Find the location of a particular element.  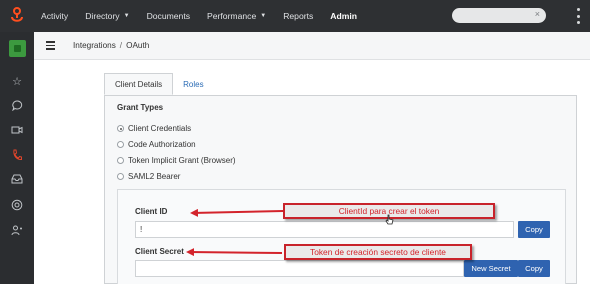

grant-token-implicit: Token Implicit Grant (Browser) is located at coordinates (176, 160).